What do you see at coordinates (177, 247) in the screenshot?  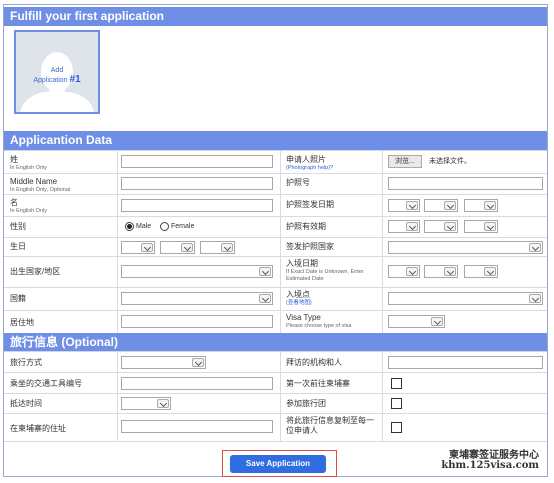 I see `birthday-month-select` at bounding box center [177, 247].